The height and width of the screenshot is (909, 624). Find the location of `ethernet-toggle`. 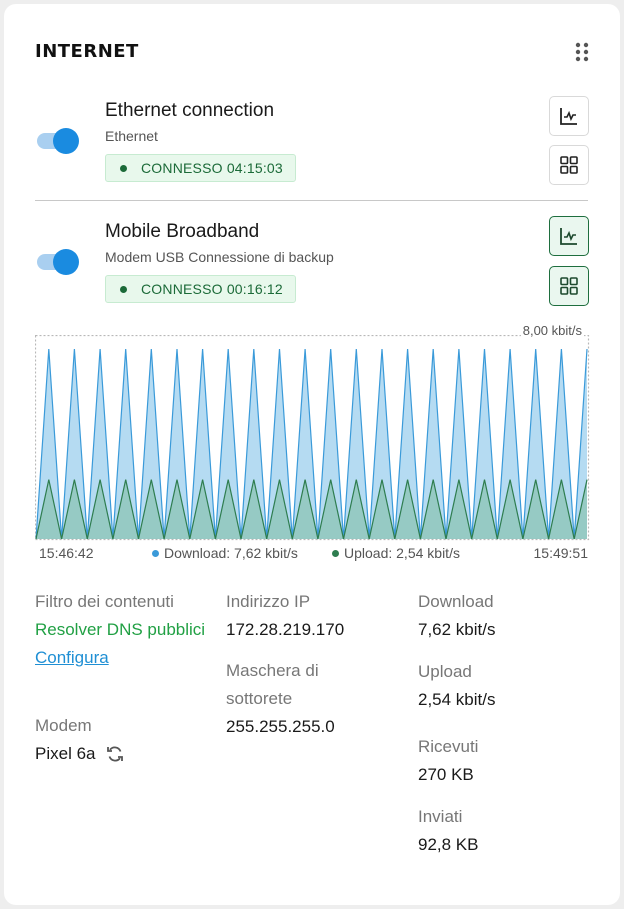

ethernet-toggle is located at coordinates (58, 140).